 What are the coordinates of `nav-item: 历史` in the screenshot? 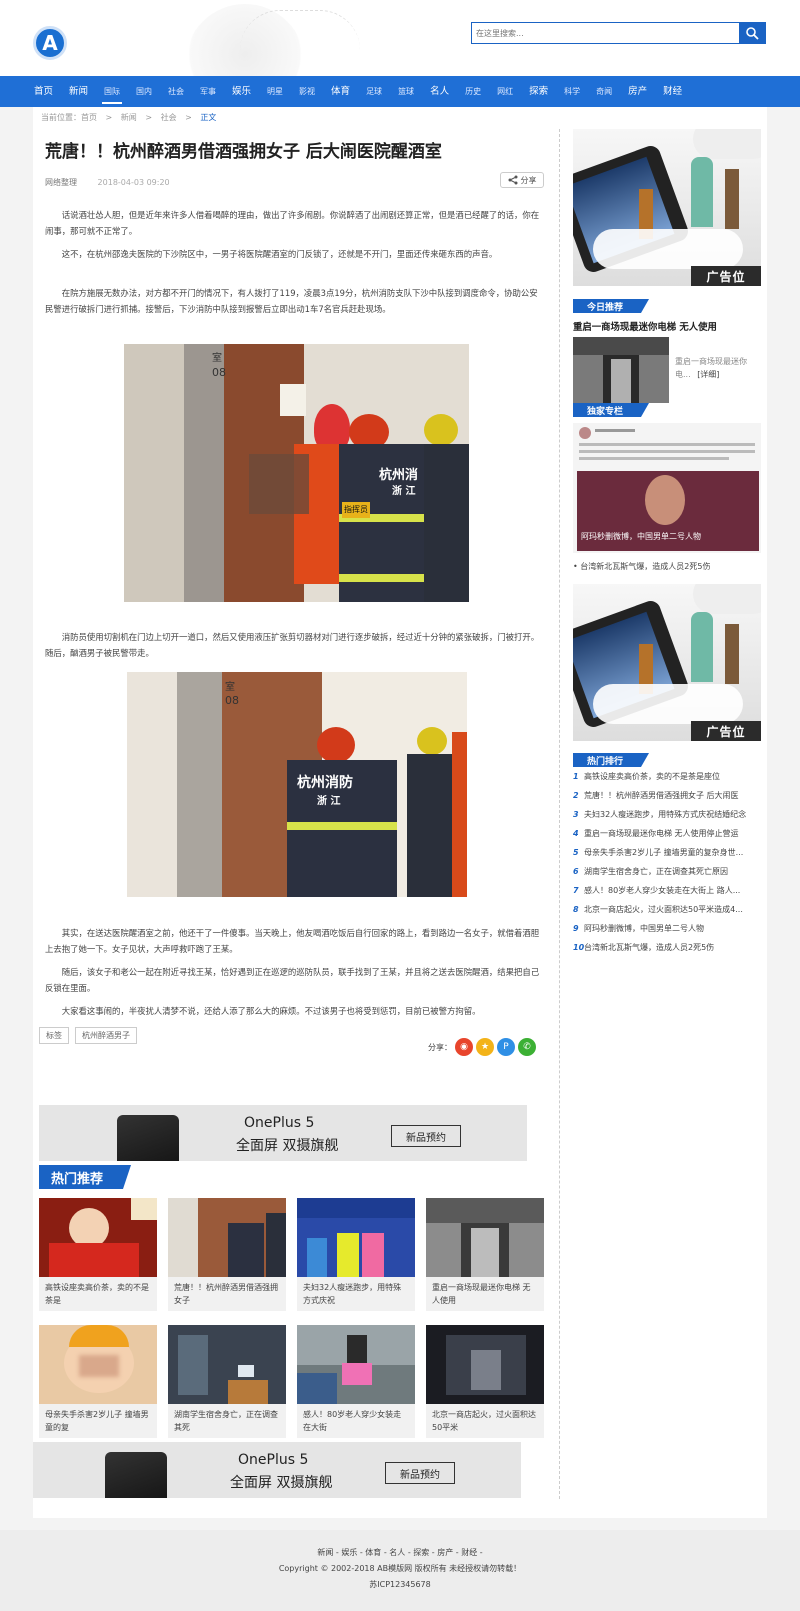 It's located at (473, 91).